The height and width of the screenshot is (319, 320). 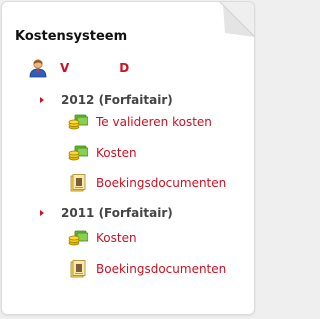 I want to click on link-te-valideren-kosten-2012: Te valideren kosten, so click(x=140, y=122).